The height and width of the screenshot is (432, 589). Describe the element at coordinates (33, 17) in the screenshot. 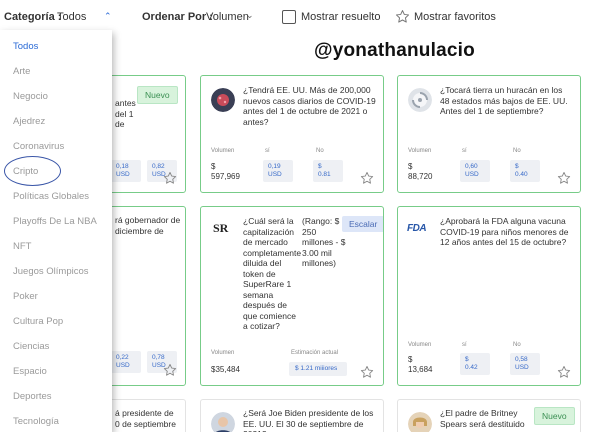

I see `category-label: Categoría :` at that location.